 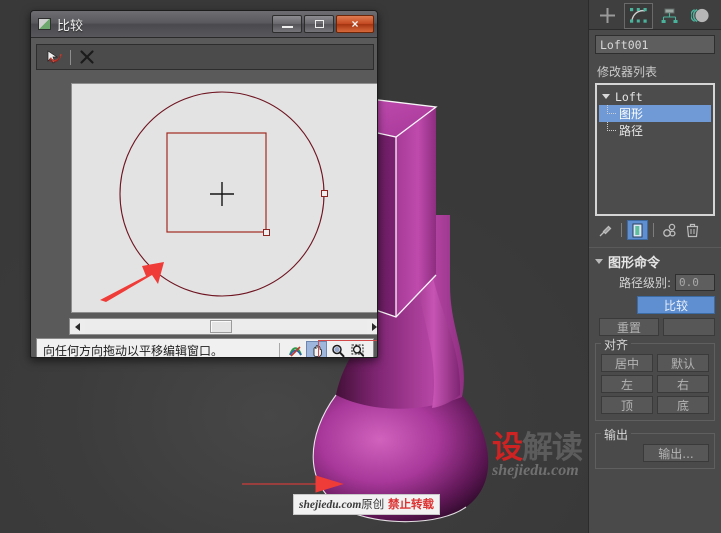 I want to click on align-top-button: 顶, so click(x=627, y=405).